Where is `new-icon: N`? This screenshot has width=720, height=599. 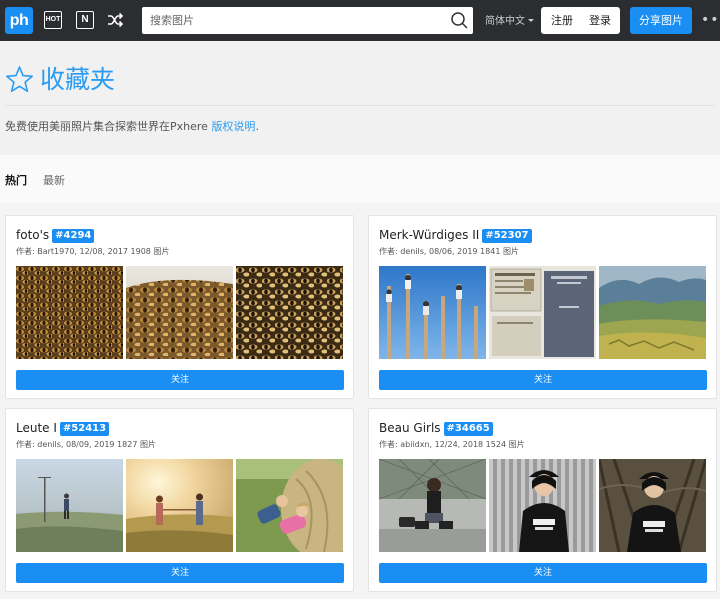 new-icon: N is located at coordinates (85, 20).